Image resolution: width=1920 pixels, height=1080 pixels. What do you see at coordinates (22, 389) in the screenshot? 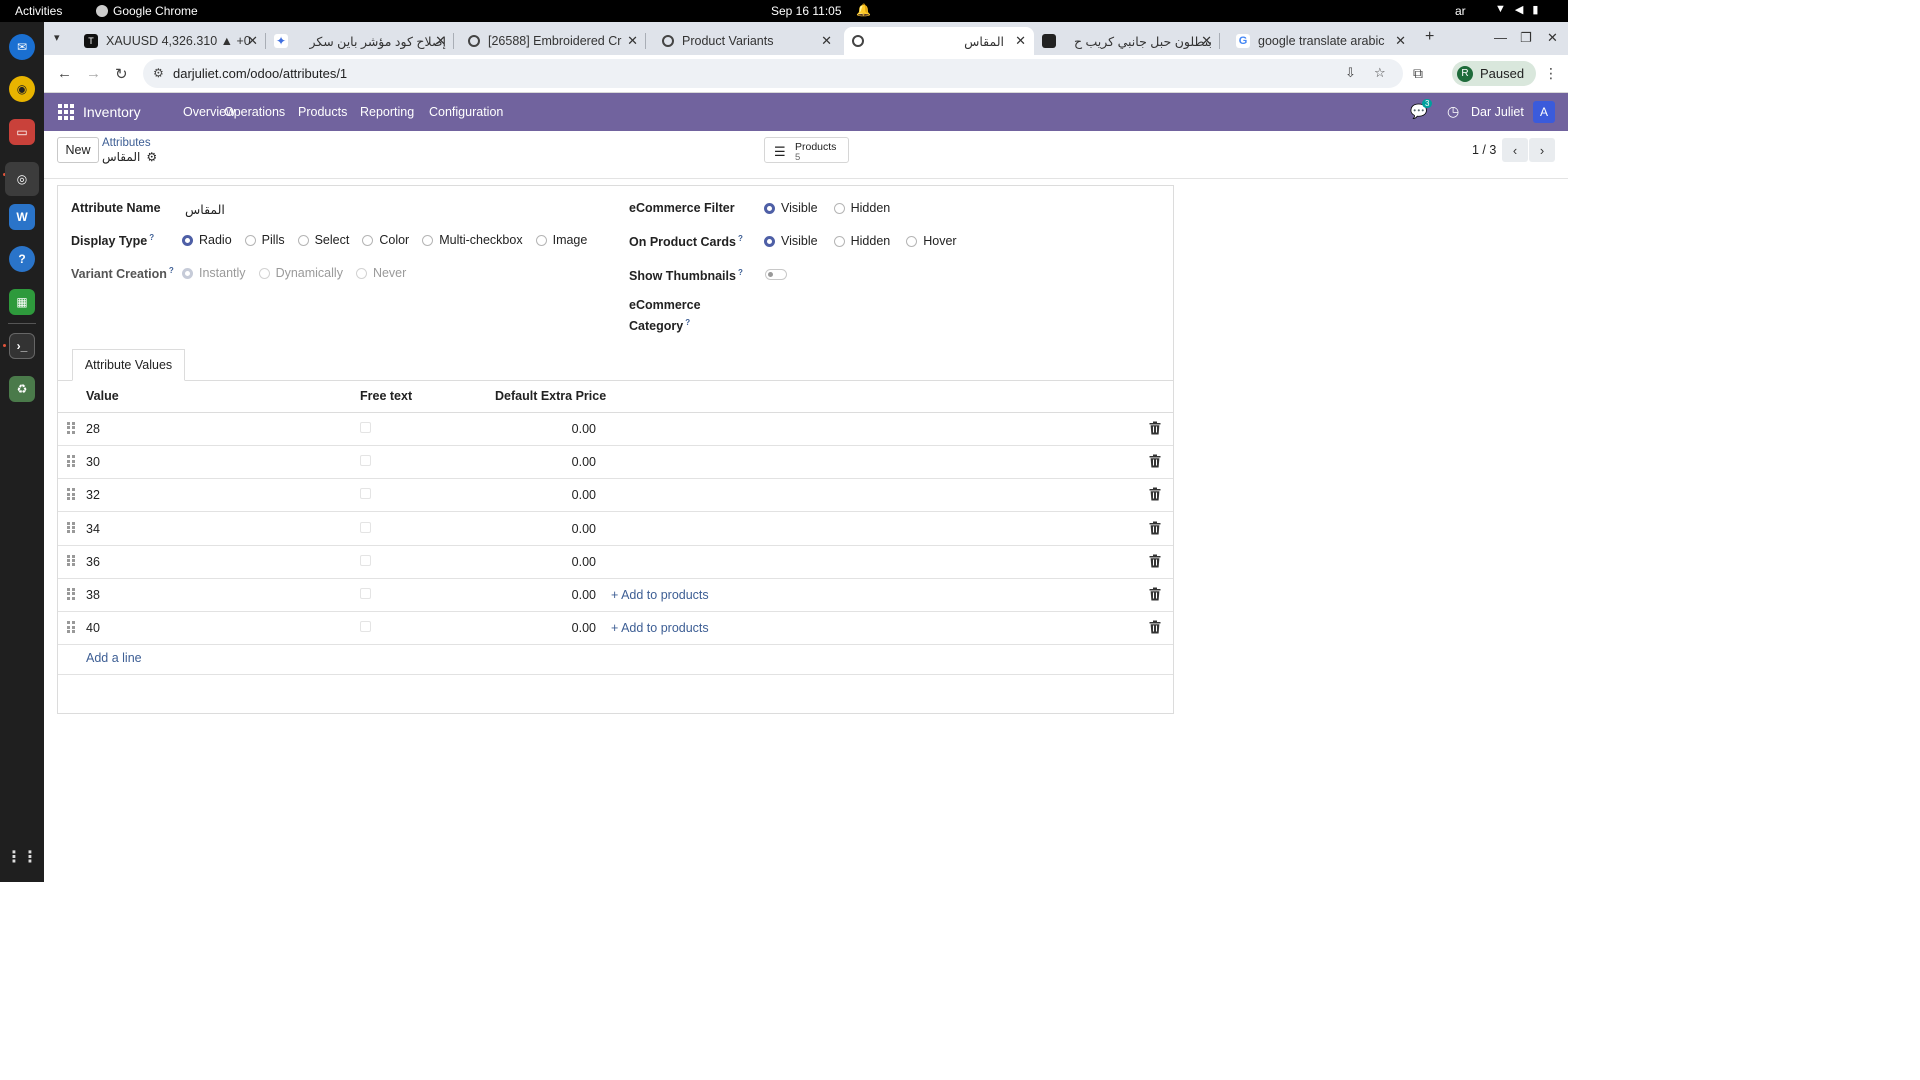
I see `trash-dock-icon: ♻` at bounding box center [22, 389].